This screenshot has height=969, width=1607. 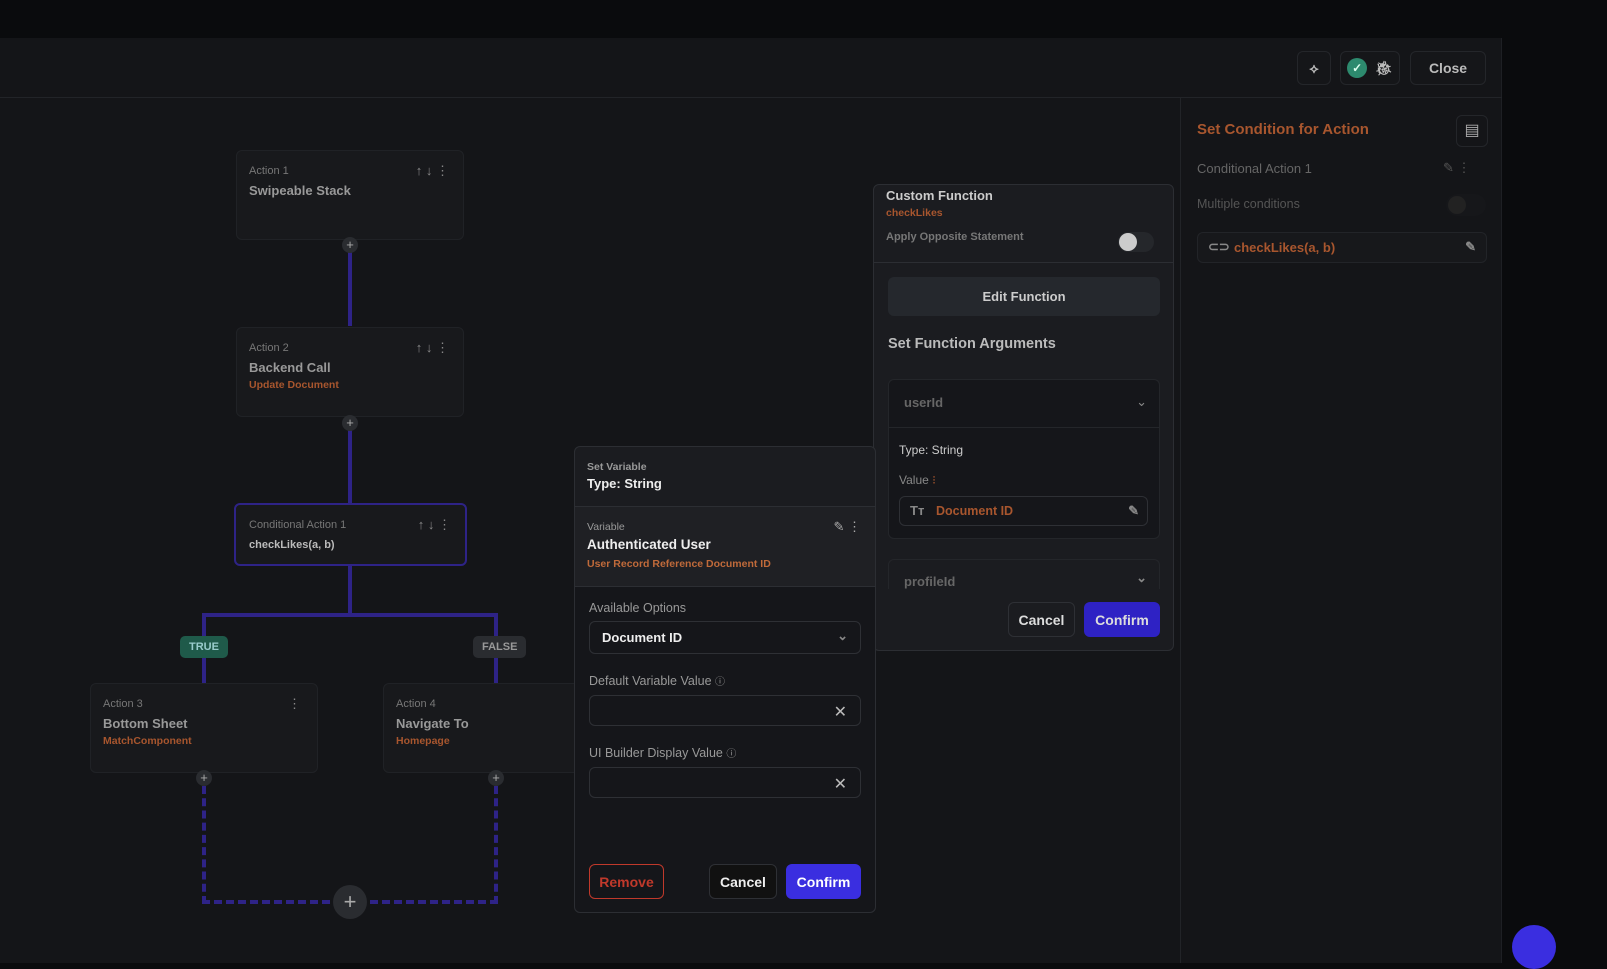 I want to click on value-label: Value, so click(x=914, y=480).